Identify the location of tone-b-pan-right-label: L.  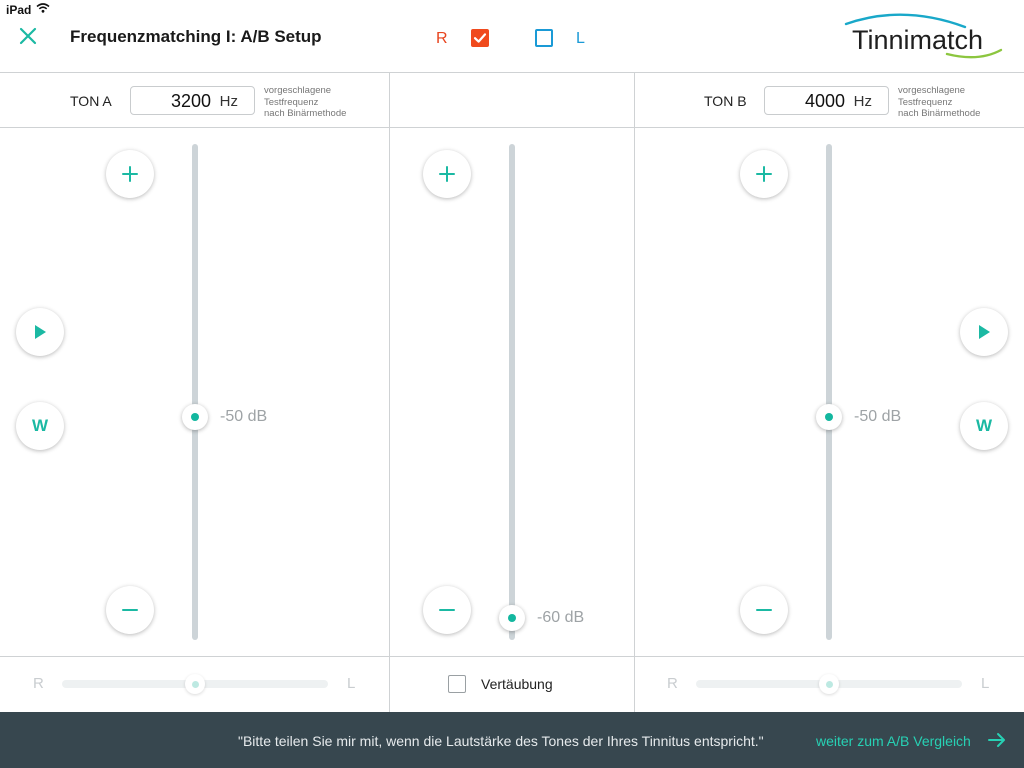
(985, 683).